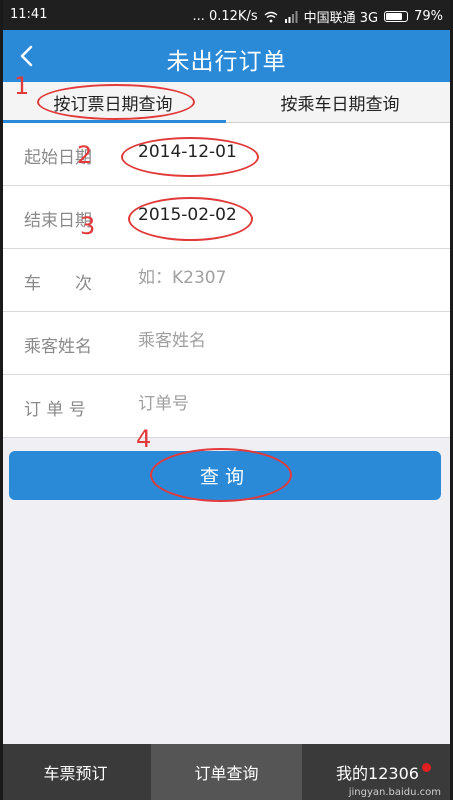  I want to click on status-time: 11:41, so click(29, 14).